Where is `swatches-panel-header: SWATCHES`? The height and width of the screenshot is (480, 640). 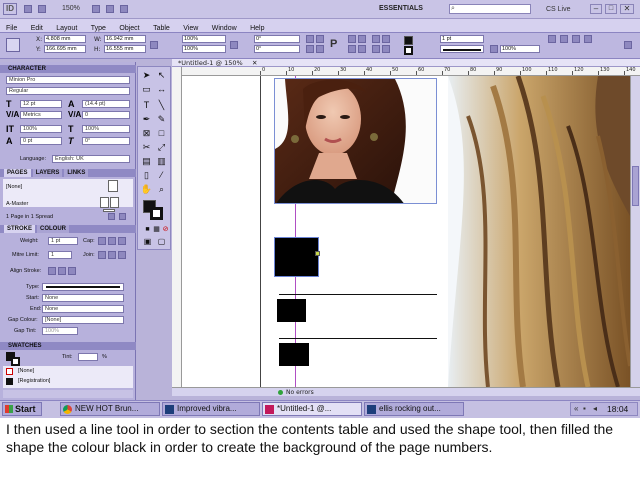
swatches-panel-header: SWATCHES is located at coordinates (68, 346).